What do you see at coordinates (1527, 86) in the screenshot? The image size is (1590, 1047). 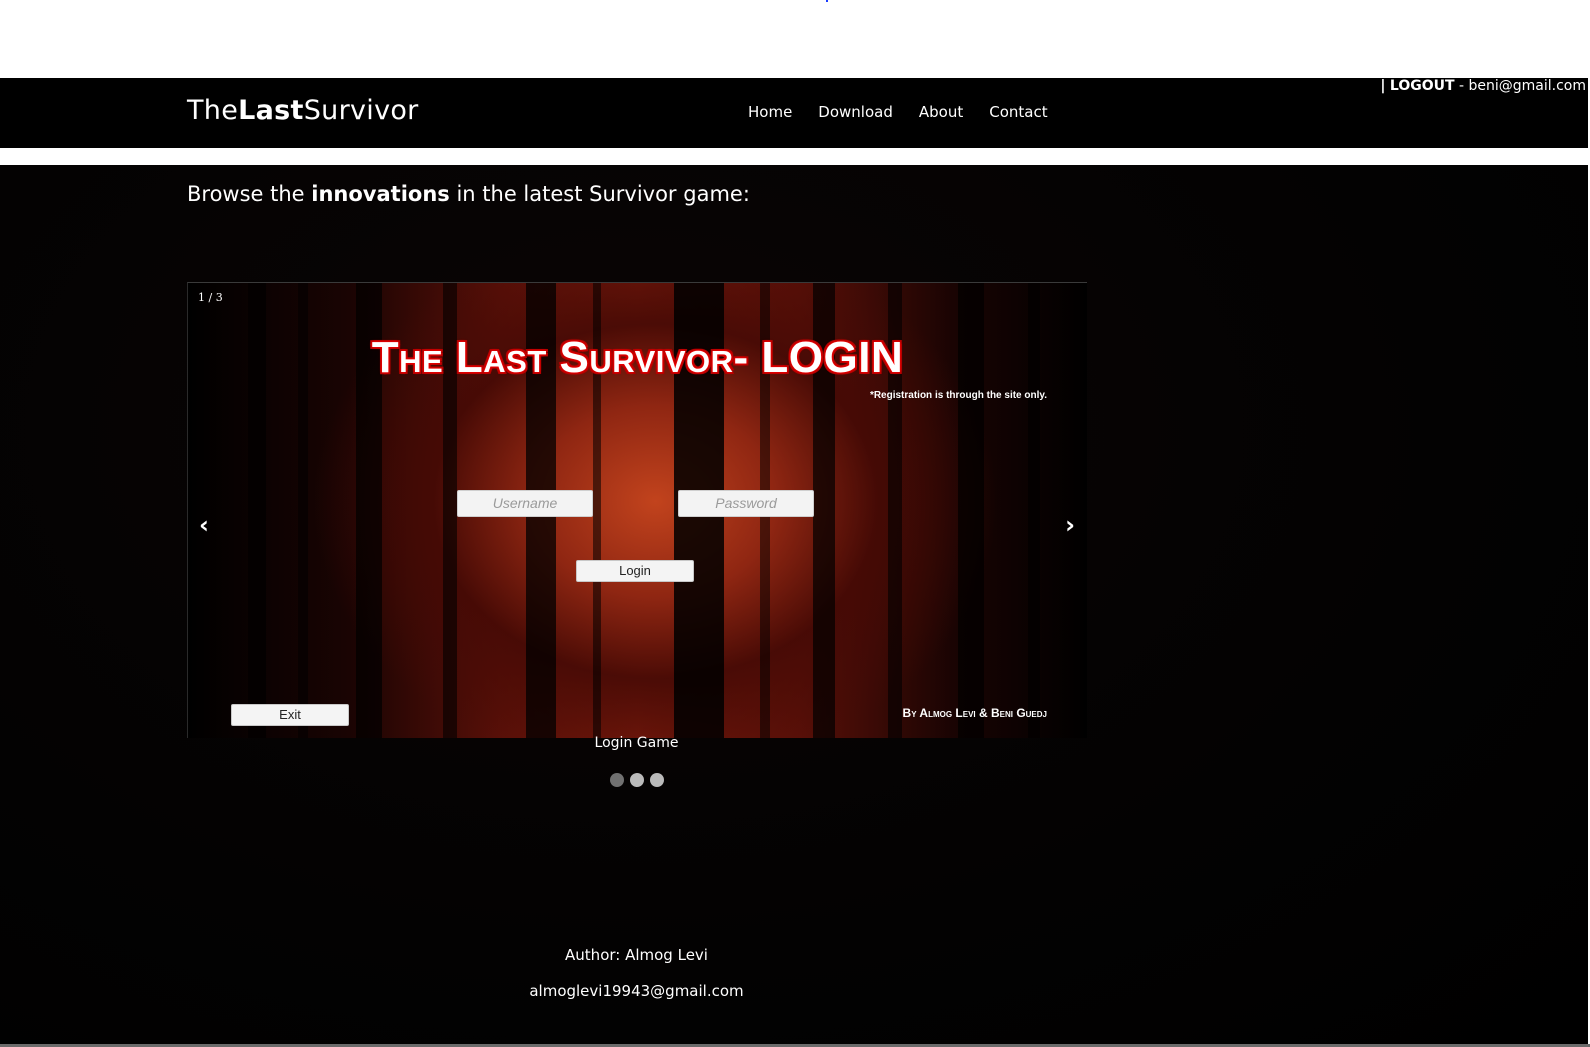 I see `user-email: beni@gmail.com` at bounding box center [1527, 86].